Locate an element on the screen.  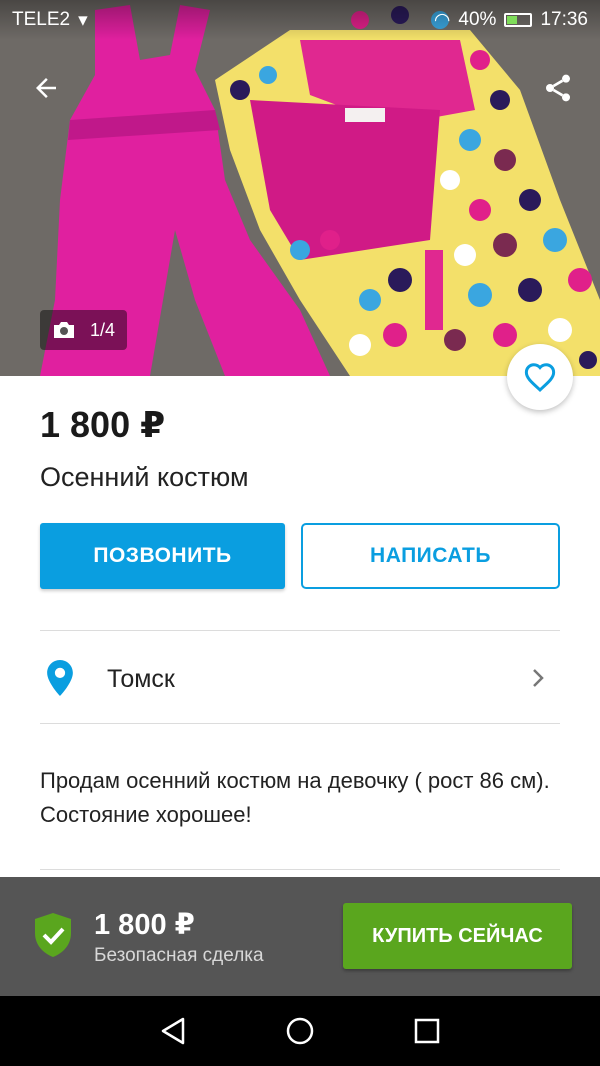
chevron-right-icon is located at coordinates (538, 678).